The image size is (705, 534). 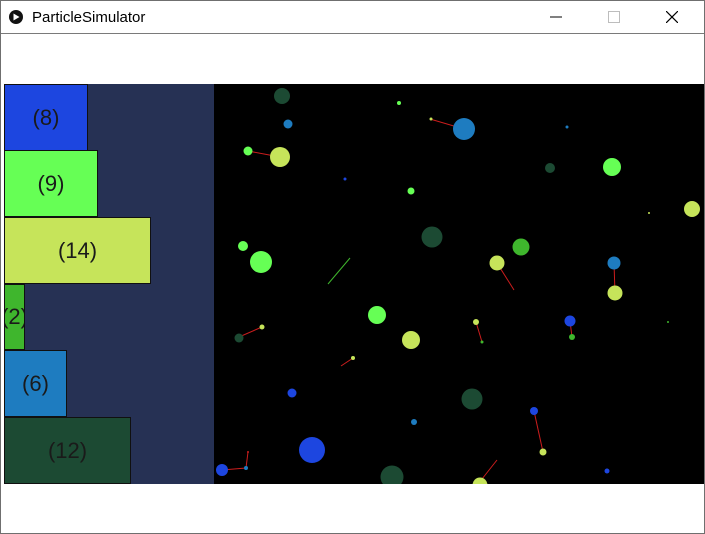 I want to click on legend-bar-green: (2), so click(x=14, y=317).